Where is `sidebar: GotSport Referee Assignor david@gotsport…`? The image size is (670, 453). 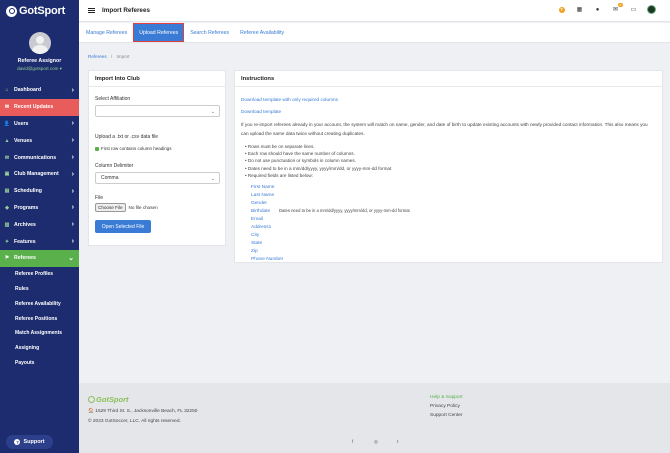 sidebar: GotSport Referee Assignor david@gotsport… is located at coordinates (39, 226).